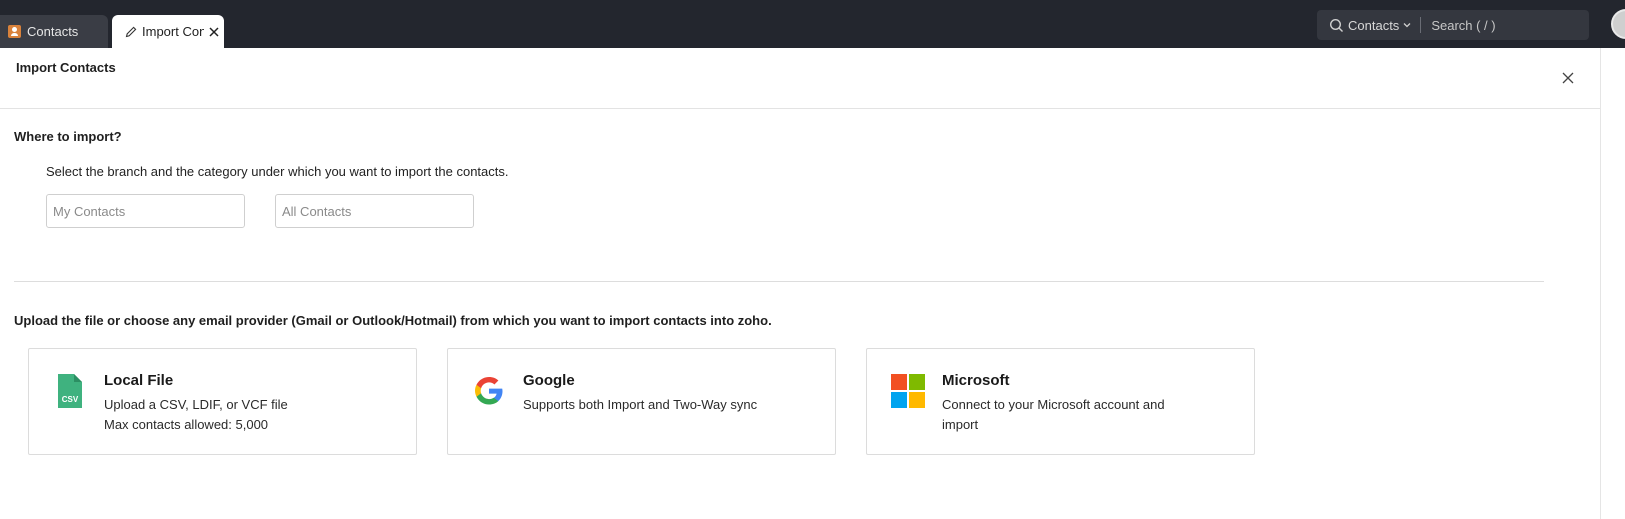 The width and height of the screenshot is (1625, 519). What do you see at coordinates (214, 32) in the screenshot?
I see `close-tab-icon` at bounding box center [214, 32].